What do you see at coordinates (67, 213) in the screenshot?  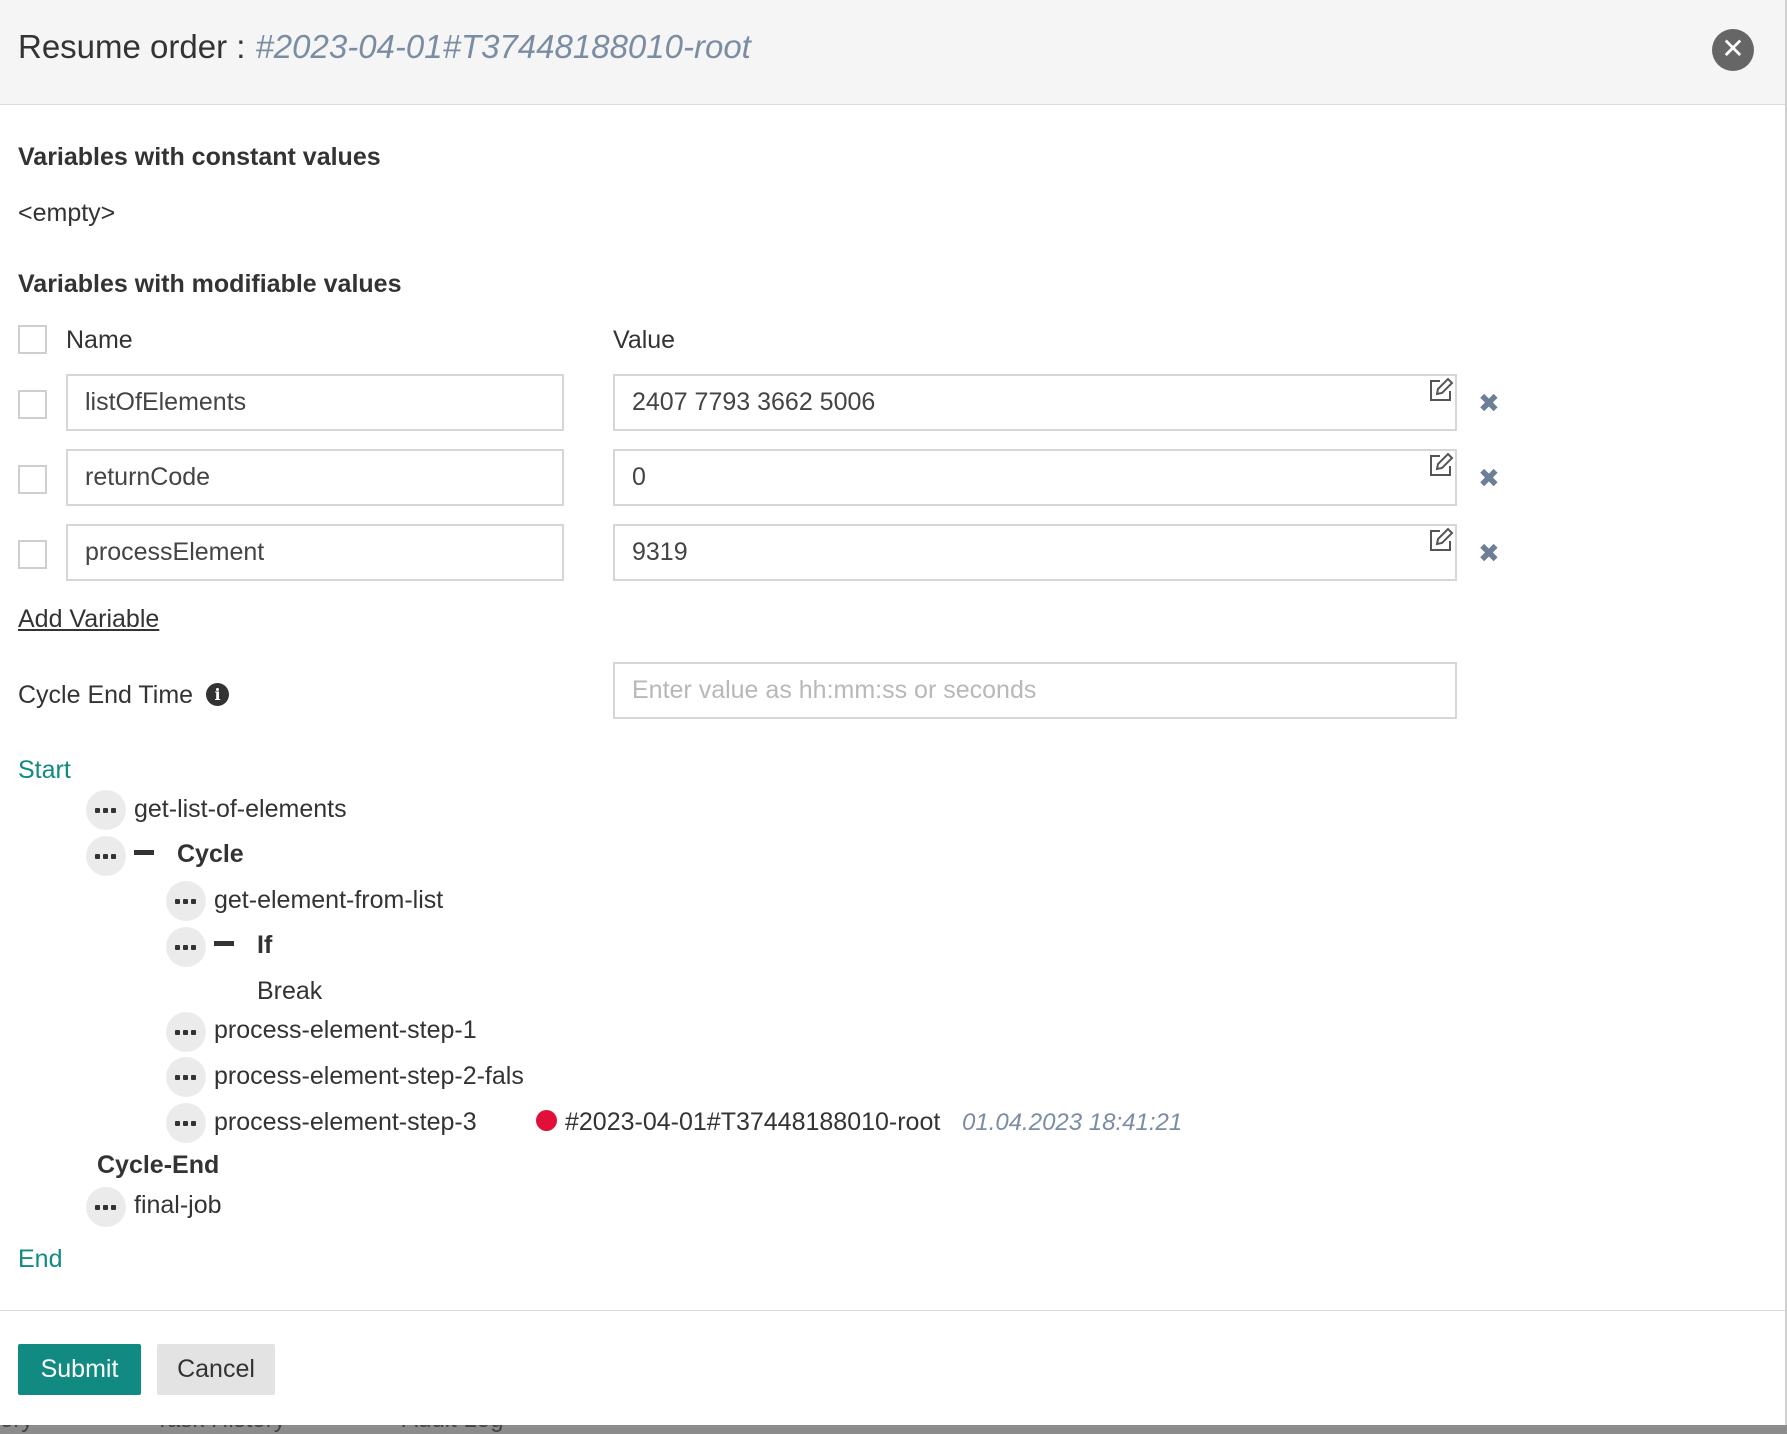 I see `constants-empty: <empty>` at bounding box center [67, 213].